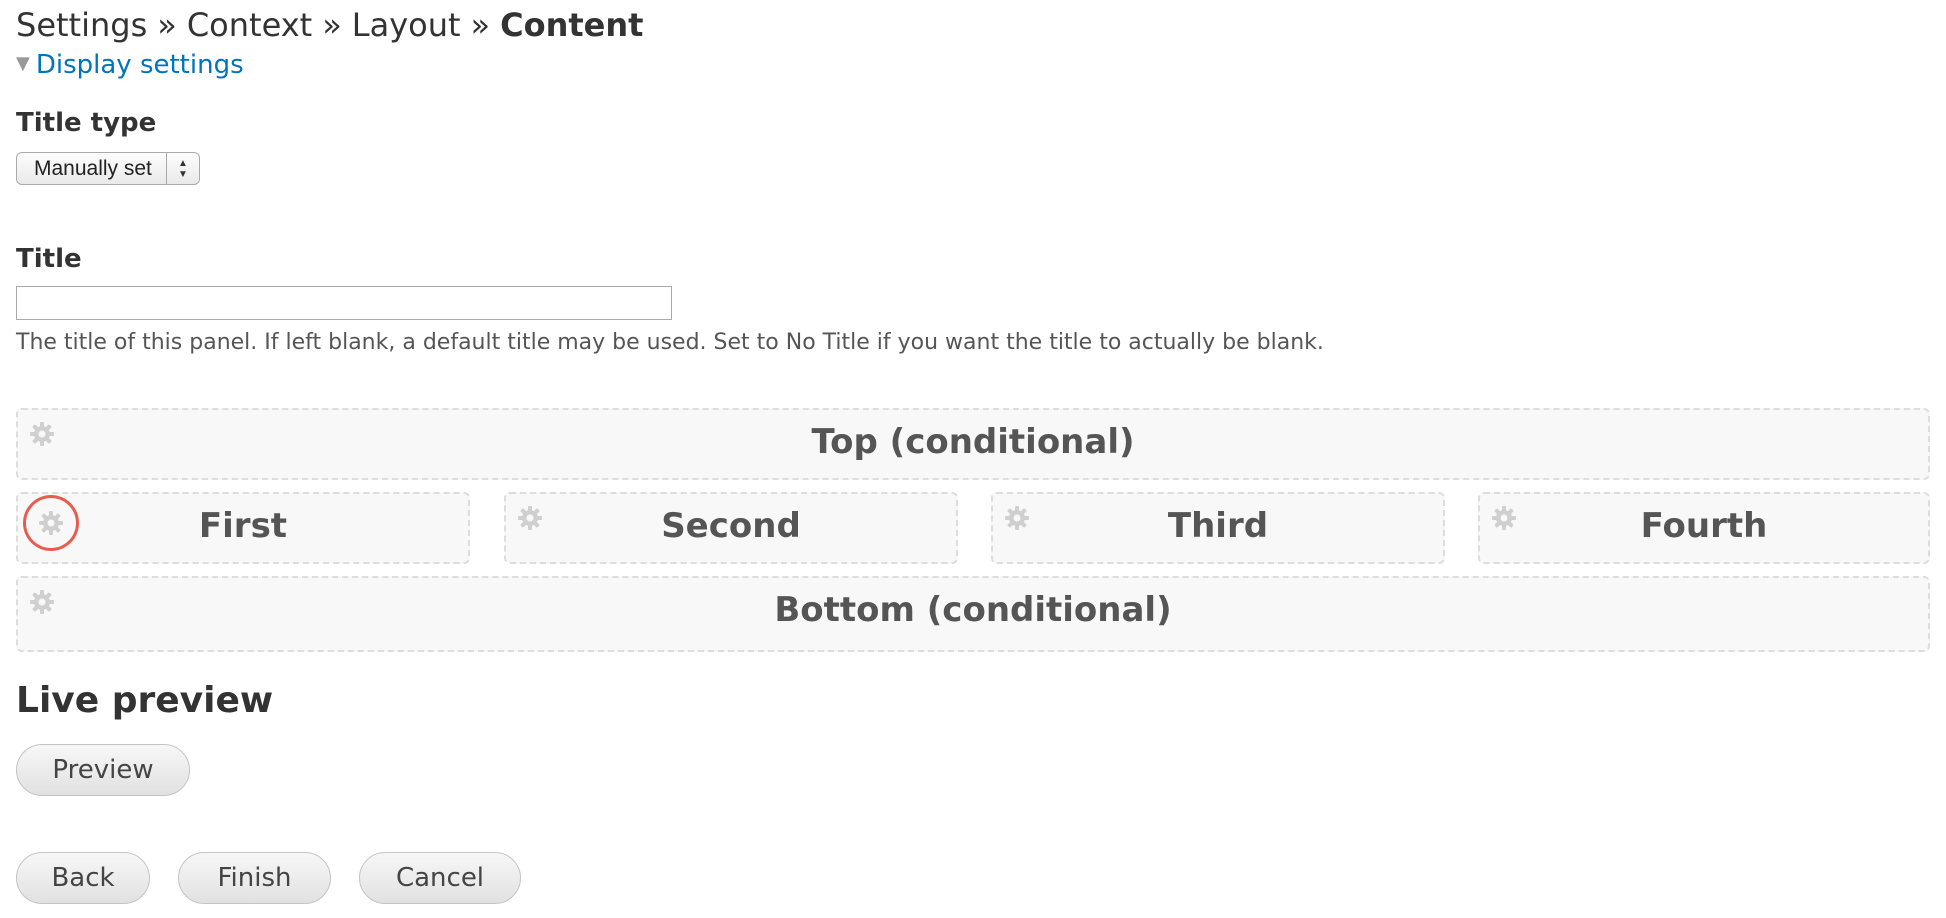 The image size is (1946, 918). What do you see at coordinates (23, 63) in the screenshot?
I see `triangle-down-icon: ▼` at bounding box center [23, 63].